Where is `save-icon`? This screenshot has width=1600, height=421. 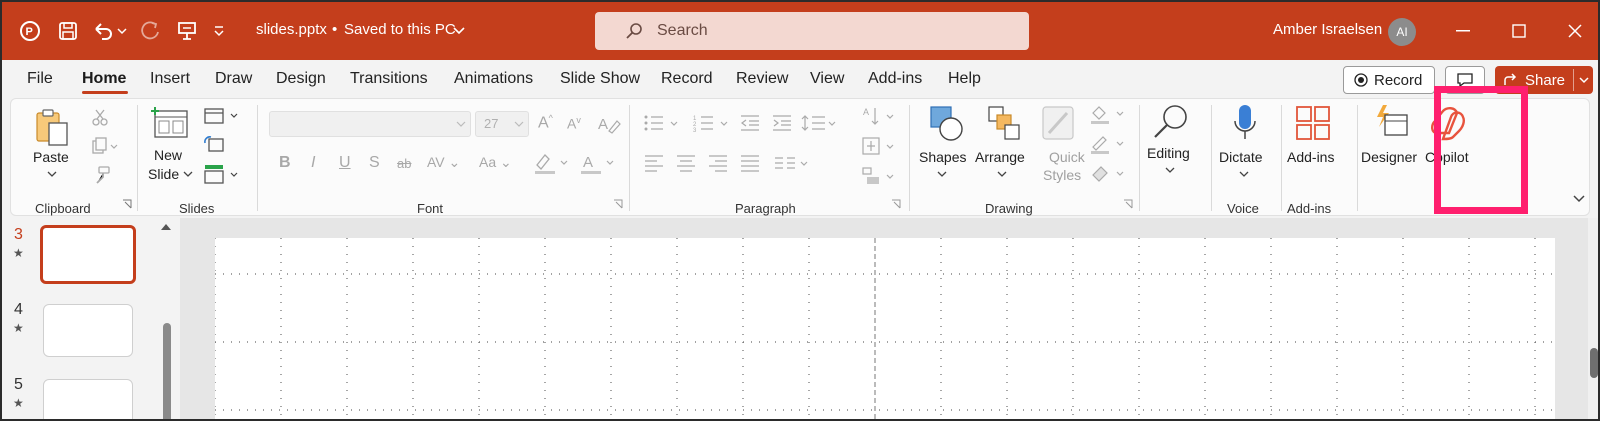 save-icon is located at coordinates (68, 31).